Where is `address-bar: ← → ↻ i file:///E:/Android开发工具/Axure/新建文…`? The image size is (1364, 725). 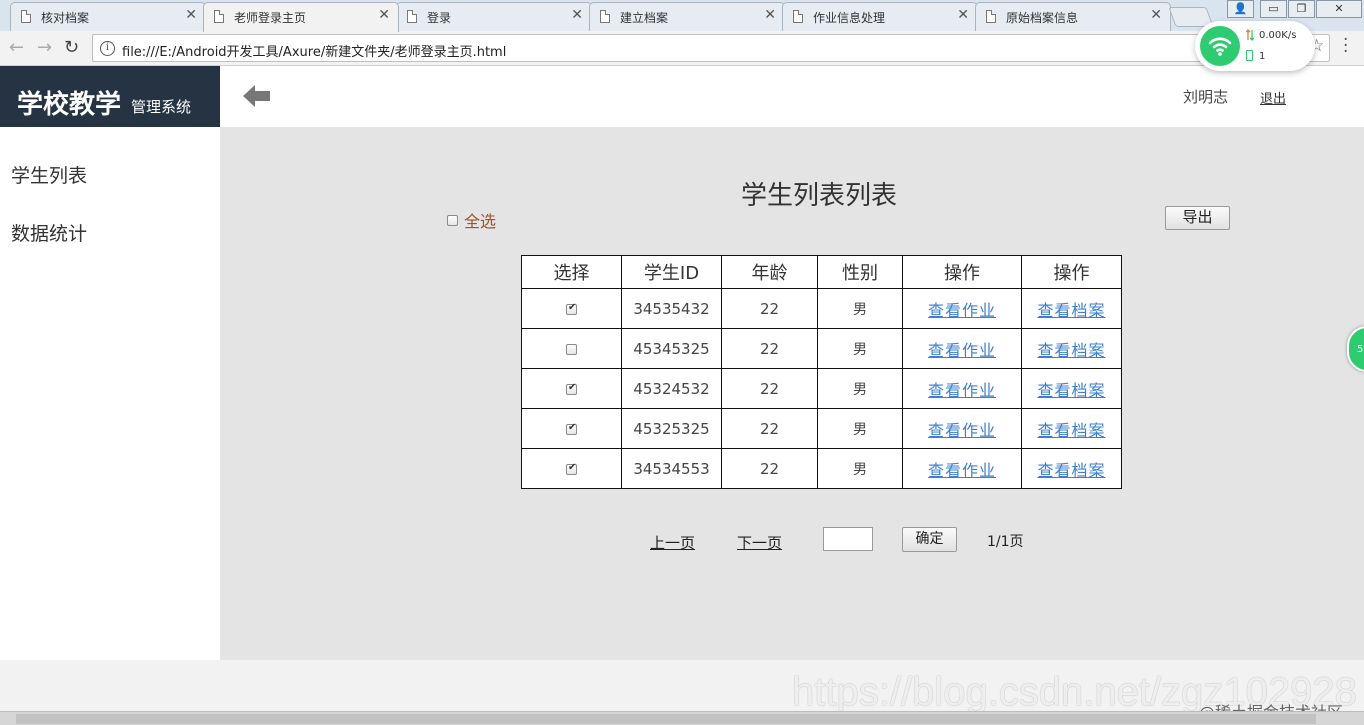 address-bar: ← → ↻ i file:///E:/Android开发工具/Axure/新建文… is located at coordinates (682, 48).